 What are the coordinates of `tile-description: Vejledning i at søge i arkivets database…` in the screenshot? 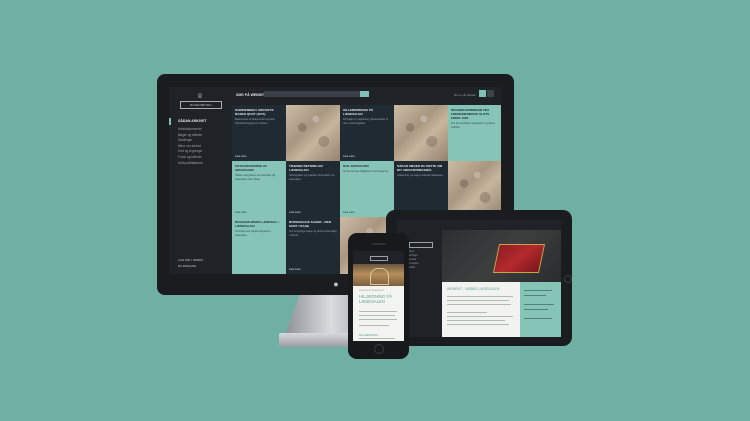 It's located at (420, 175).